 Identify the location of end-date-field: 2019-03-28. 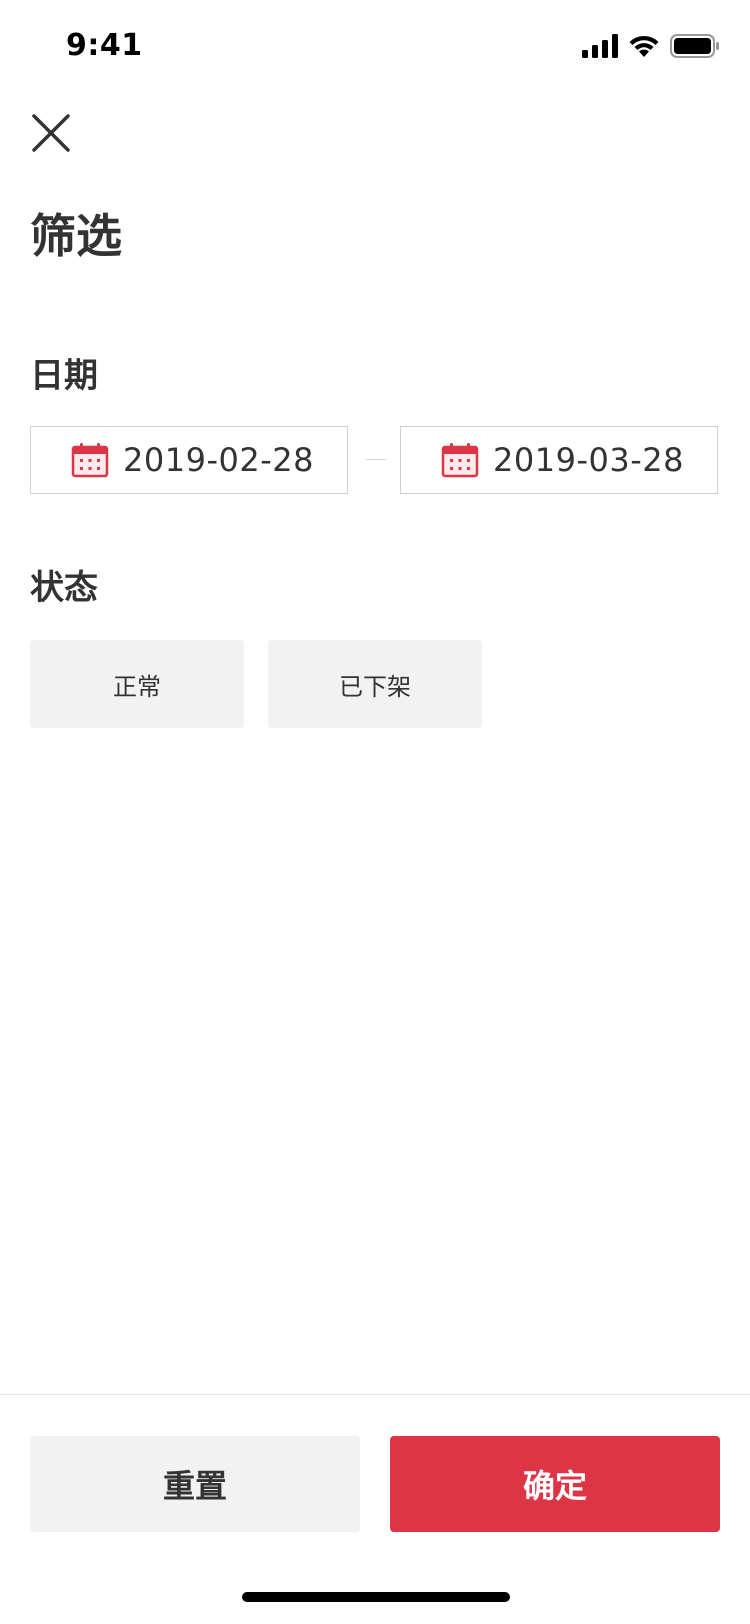
(559, 460).